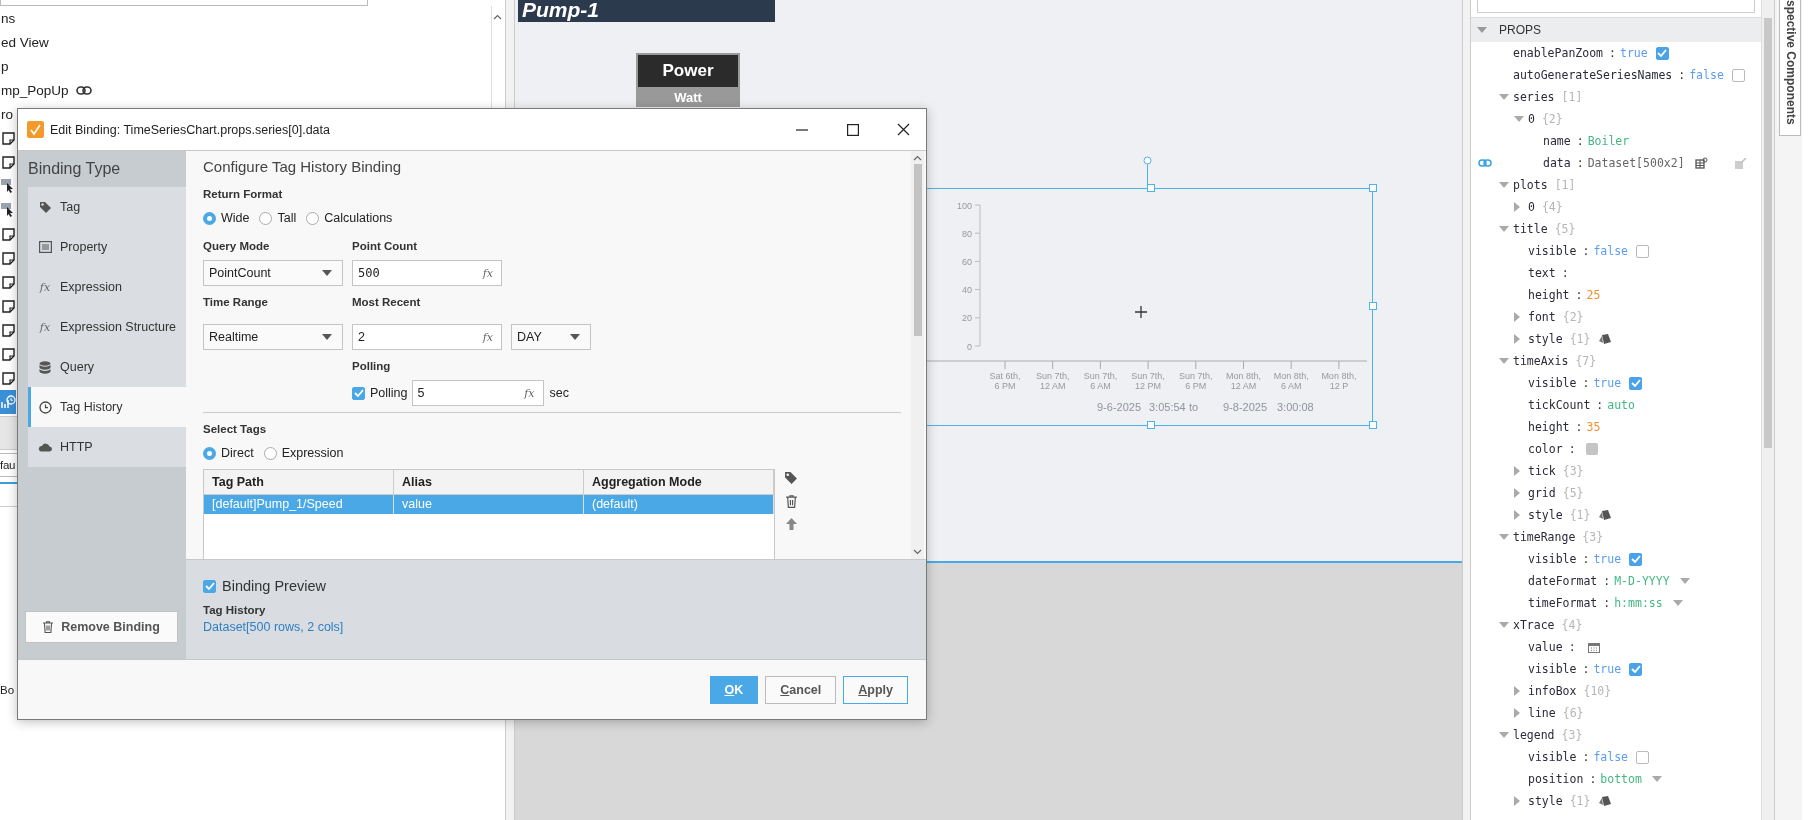 The width and height of the screenshot is (1810, 820). What do you see at coordinates (1549, 295) in the screenshot?
I see `property-key: height` at bounding box center [1549, 295].